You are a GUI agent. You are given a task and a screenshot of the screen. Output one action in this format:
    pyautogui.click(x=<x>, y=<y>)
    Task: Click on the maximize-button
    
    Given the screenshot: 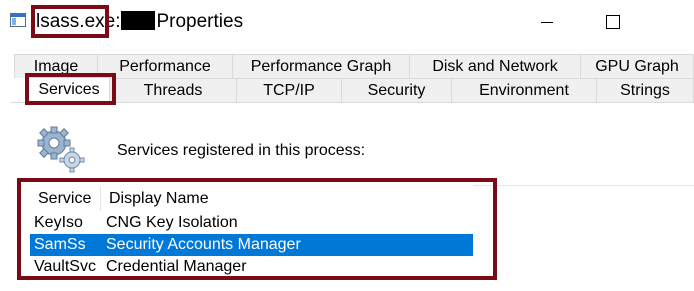 What is the action you would take?
    pyautogui.click(x=613, y=22)
    